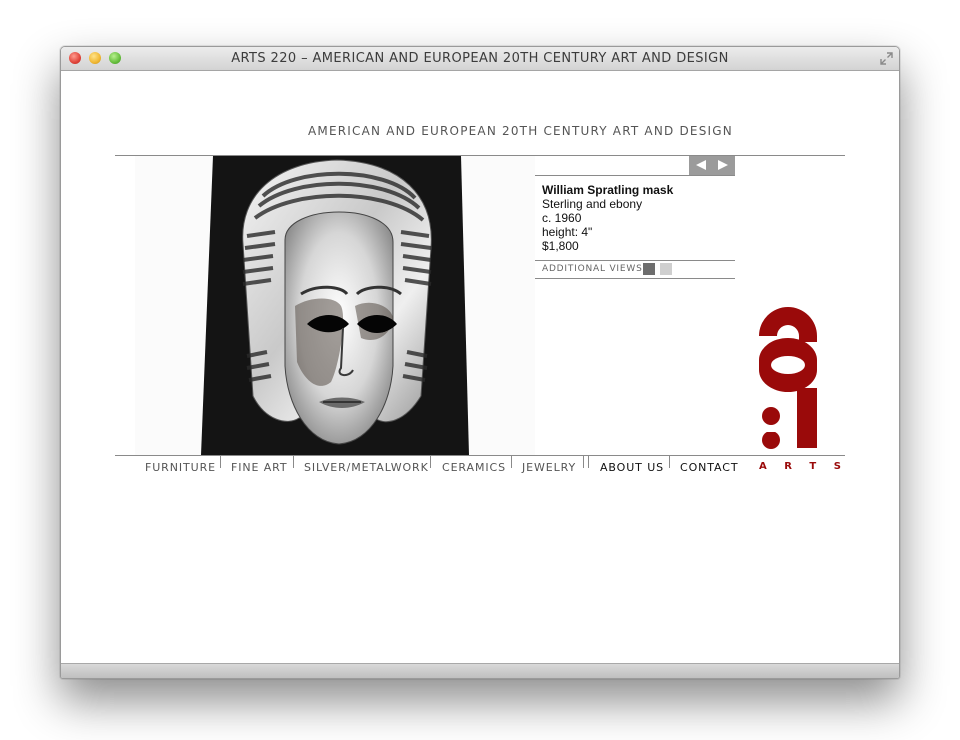 The image size is (960, 740). I want to click on nav-item-contact: CONTACT, so click(709, 467).